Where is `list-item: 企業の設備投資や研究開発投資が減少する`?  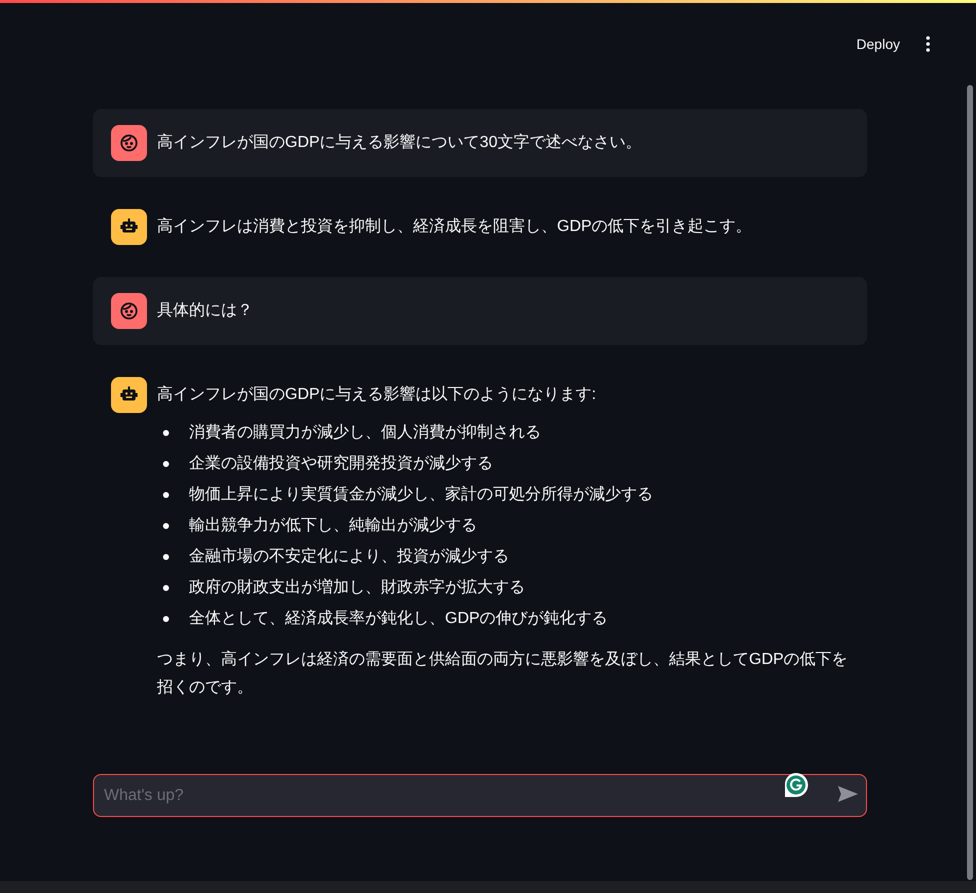
list-item: 企業の設備投資や研究開発投資が減少する is located at coordinates (341, 463).